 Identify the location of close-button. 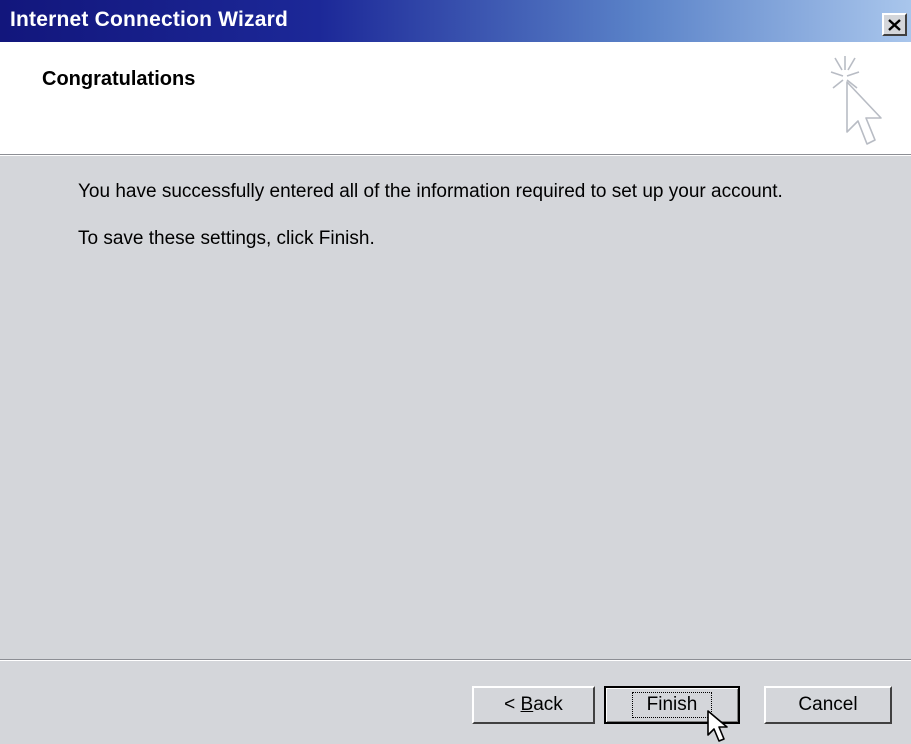
(894, 24).